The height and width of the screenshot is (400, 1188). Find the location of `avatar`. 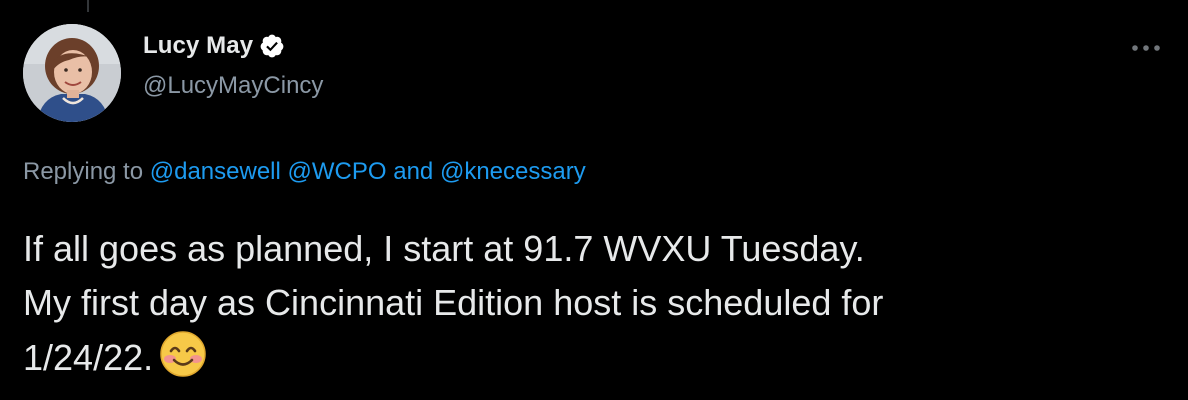

avatar is located at coordinates (72, 73).